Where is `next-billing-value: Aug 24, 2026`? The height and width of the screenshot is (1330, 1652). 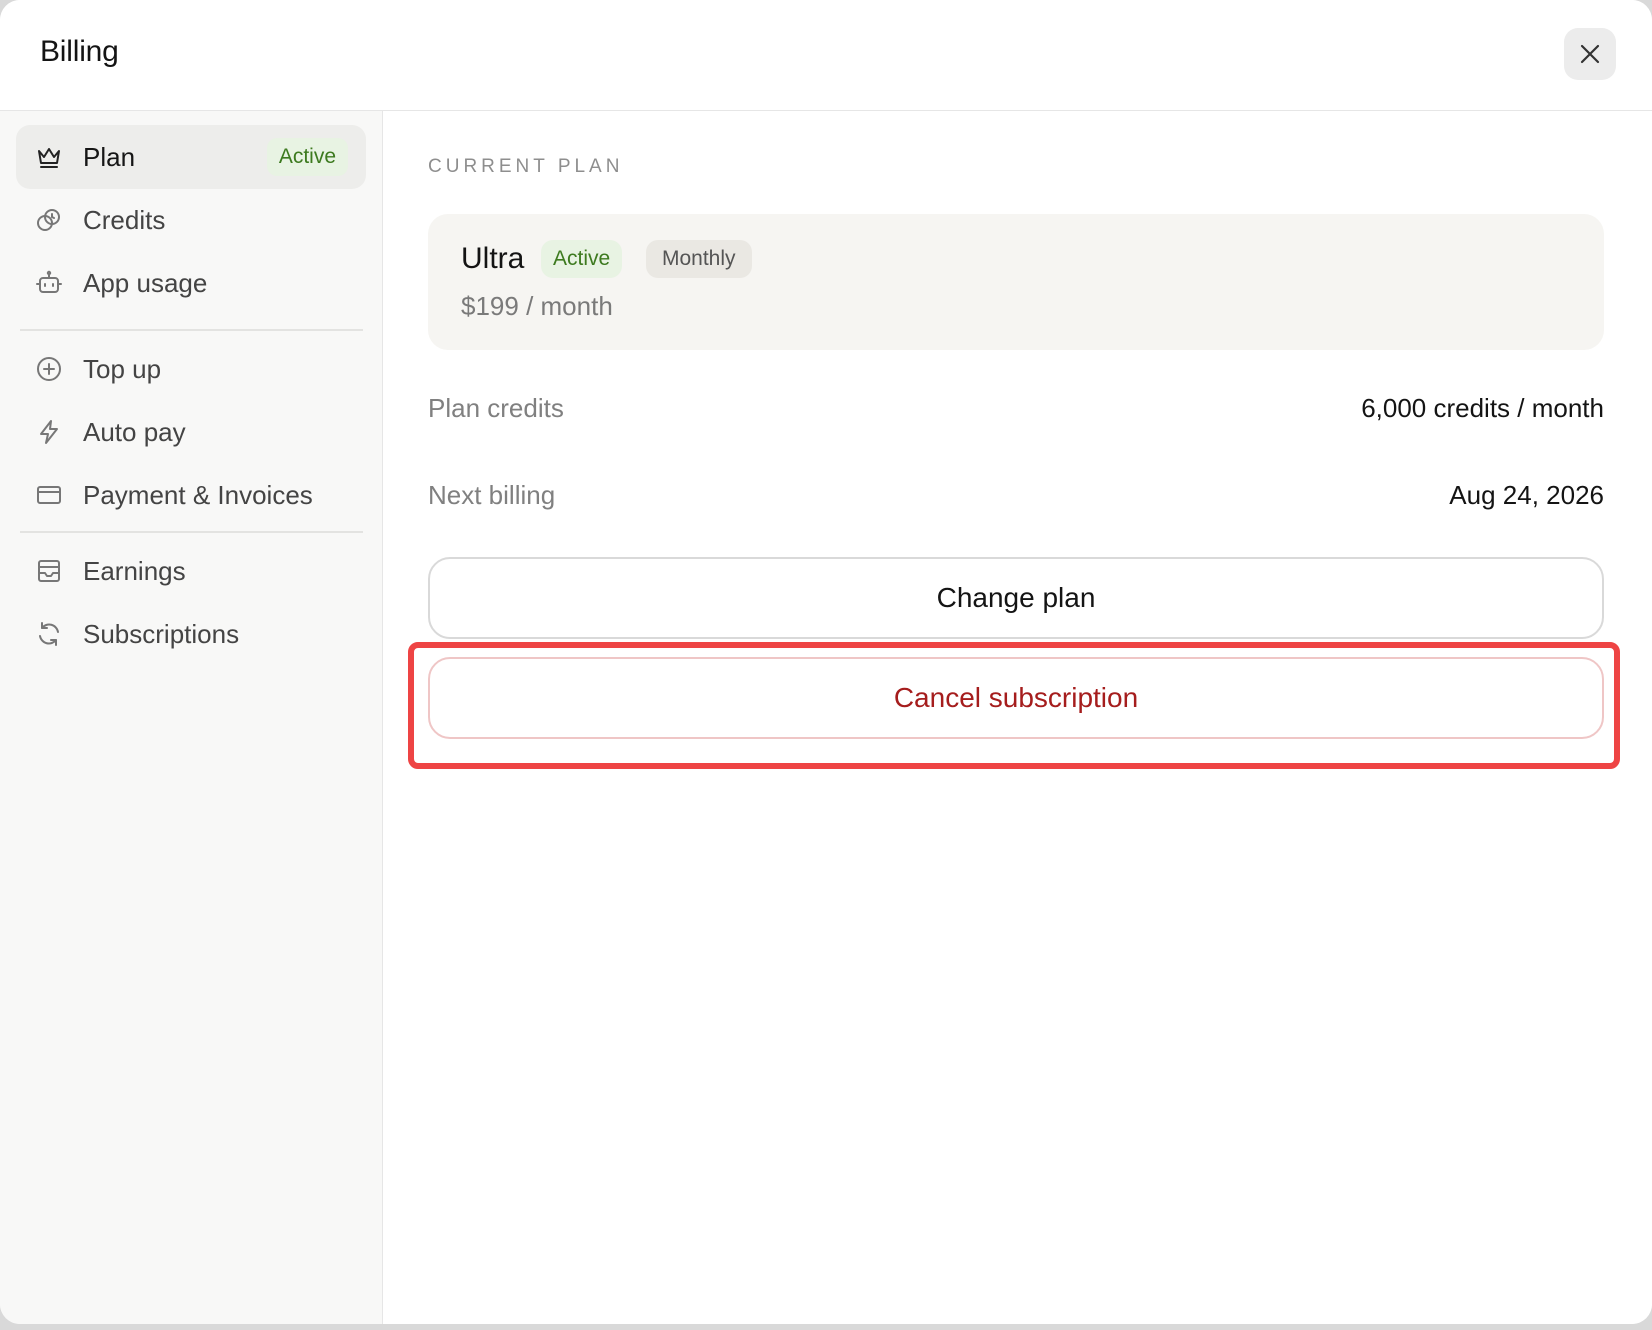 next-billing-value: Aug 24, 2026 is located at coordinates (1526, 495).